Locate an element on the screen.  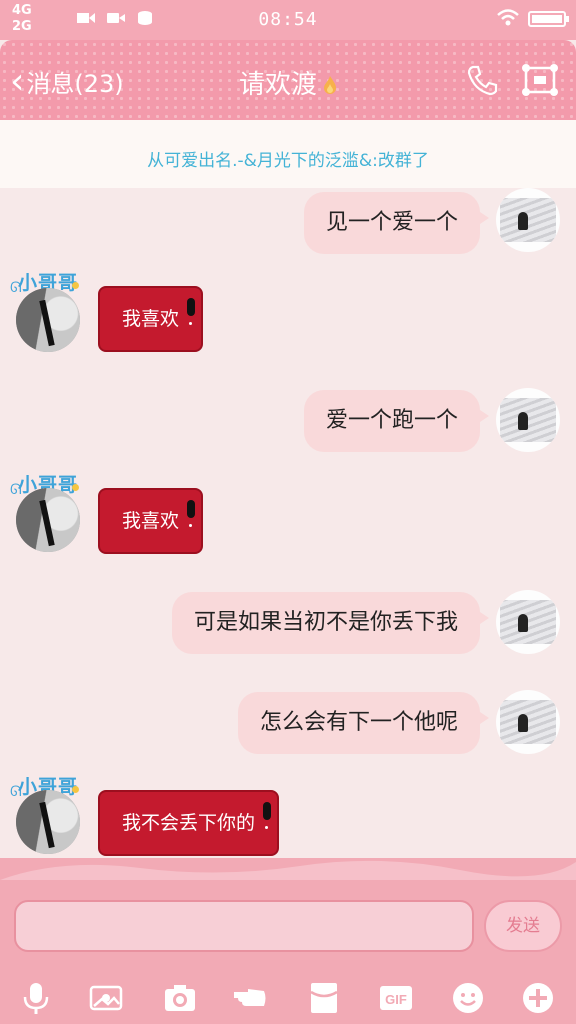
decorative-wave is located at coordinates (288, 870).